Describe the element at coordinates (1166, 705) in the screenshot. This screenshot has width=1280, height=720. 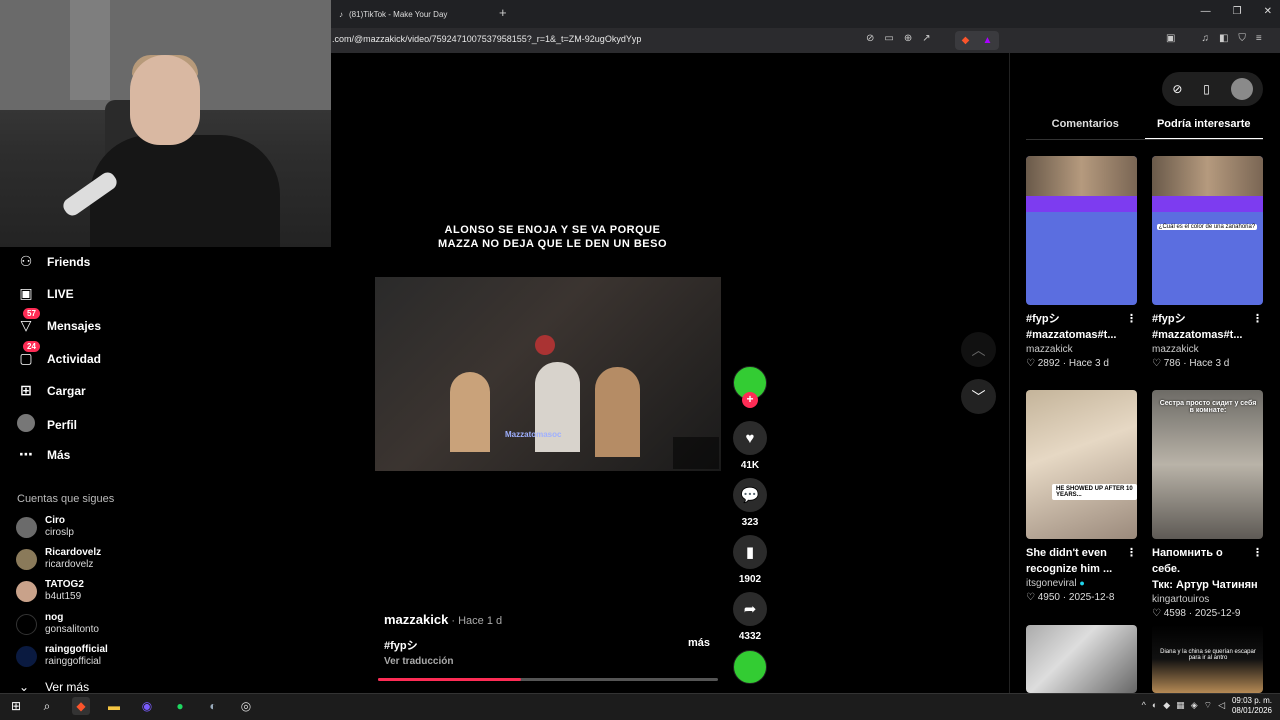
I see `app-tray-icon: ◆` at that location.